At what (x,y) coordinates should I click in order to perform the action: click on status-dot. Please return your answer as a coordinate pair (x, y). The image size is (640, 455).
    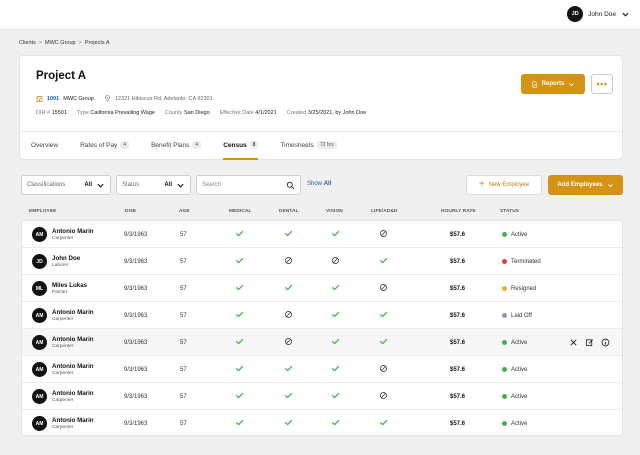
    Looking at the image, I should click on (504, 396).